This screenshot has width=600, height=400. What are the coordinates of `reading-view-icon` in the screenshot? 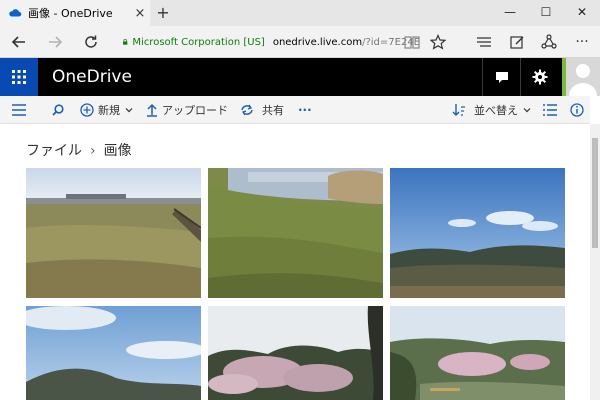 It's located at (412, 42).